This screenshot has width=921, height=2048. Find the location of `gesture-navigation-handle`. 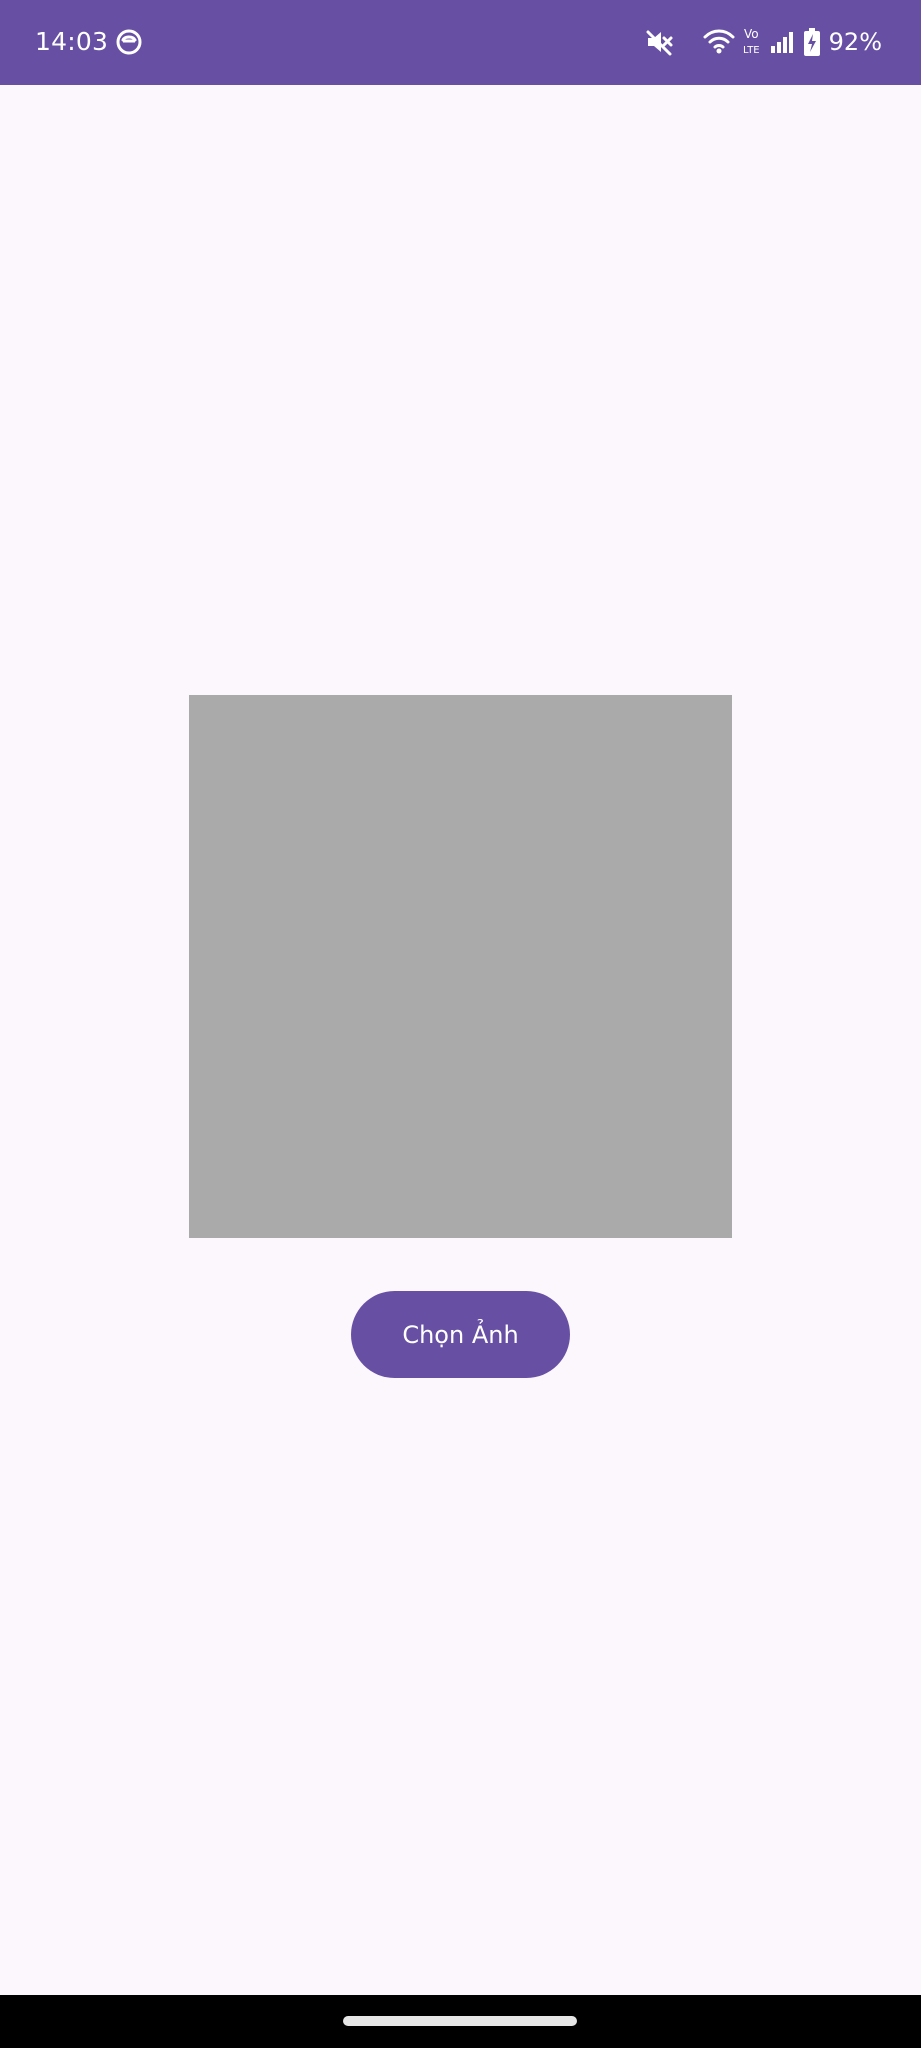

gesture-navigation-handle is located at coordinates (460, 2021).